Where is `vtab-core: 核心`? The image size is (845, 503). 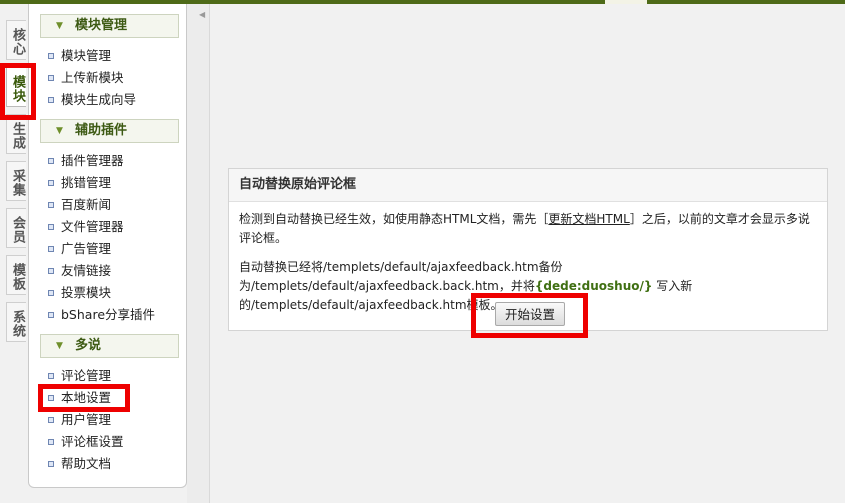
vtab-core: 核心 is located at coordinates (16, 40).